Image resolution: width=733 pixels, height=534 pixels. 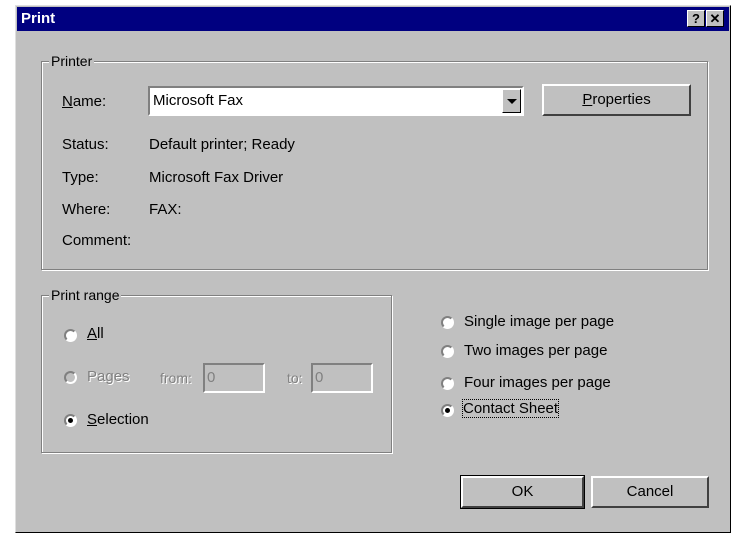 What do you see at coordinates (108, 376) in the screenshot?
I see `pages-label: Pages` at bounding box center [108, 376].